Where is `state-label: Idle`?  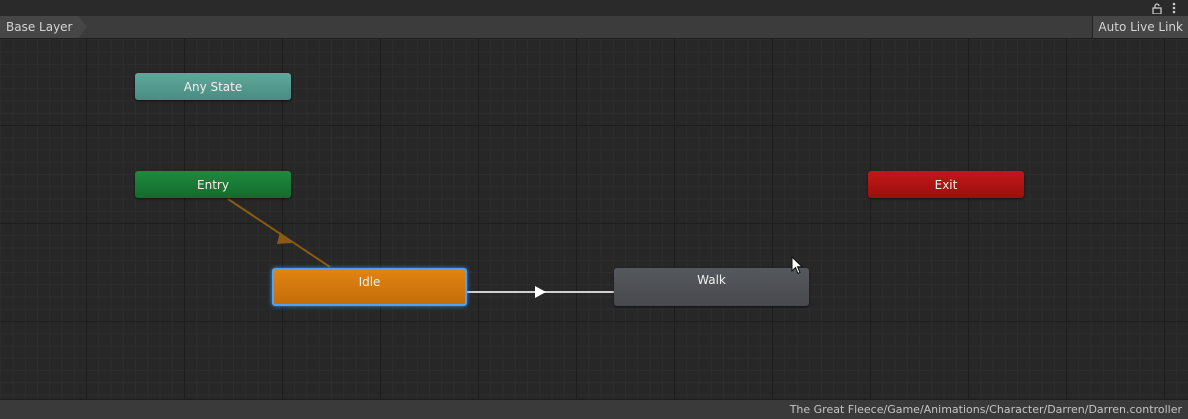
state-label: Idle is located at coordinates (369, 282).